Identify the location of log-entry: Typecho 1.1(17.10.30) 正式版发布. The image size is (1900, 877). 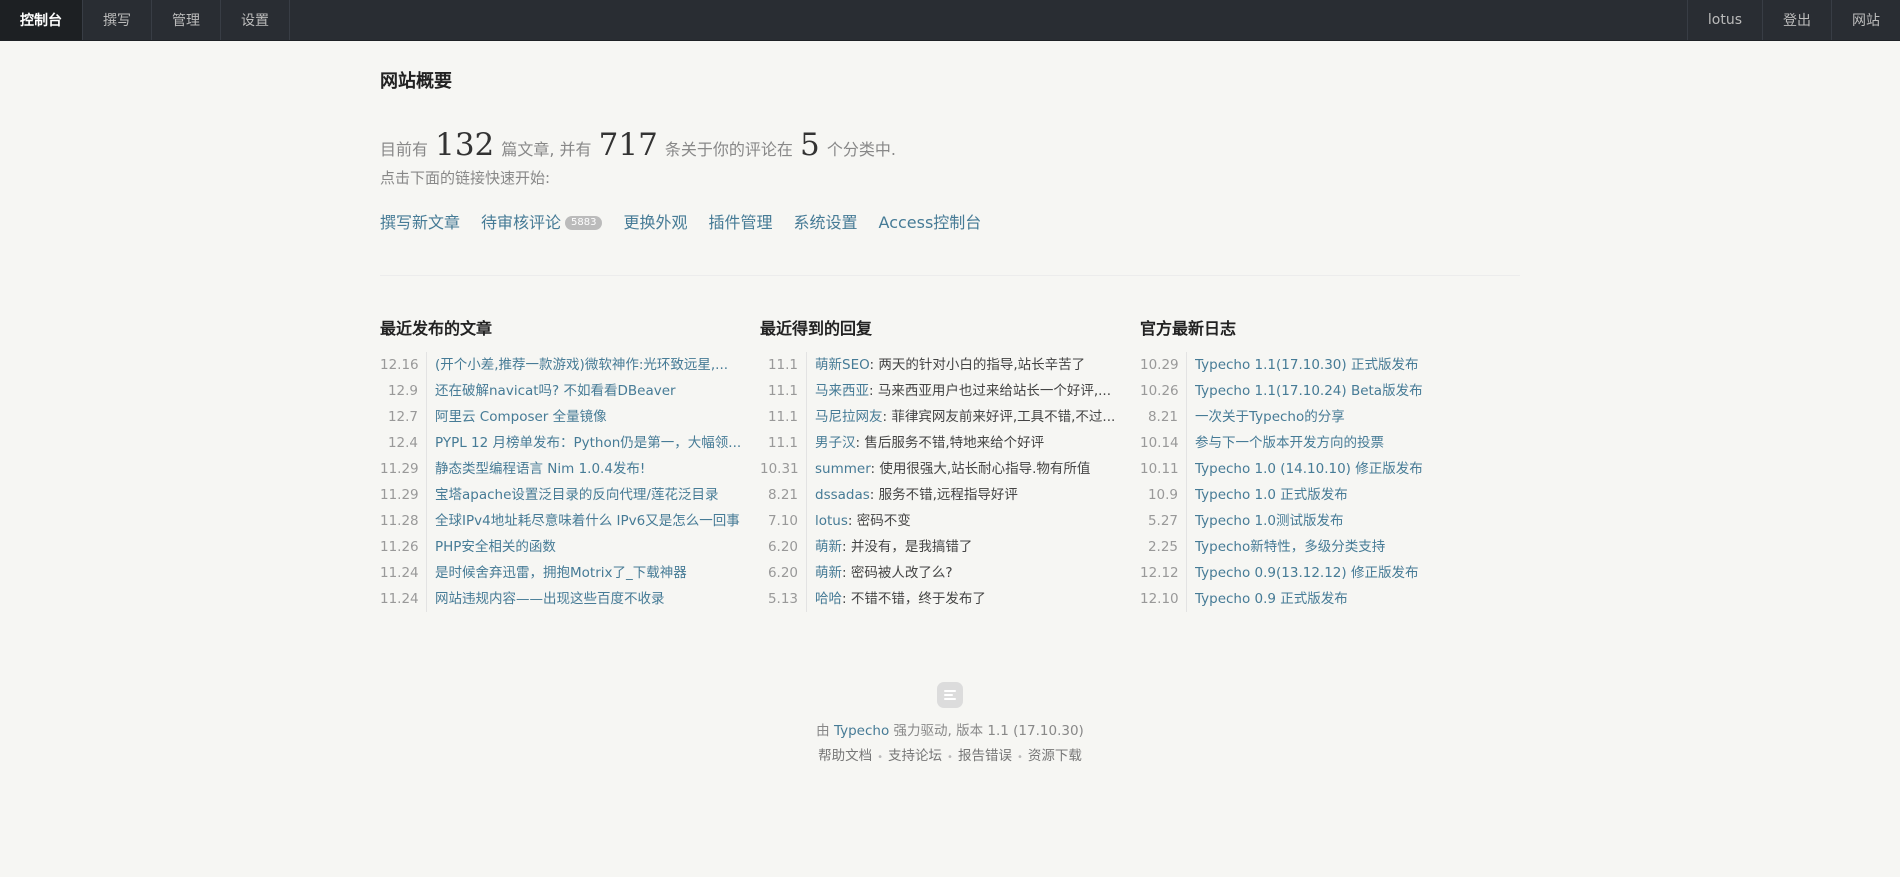
(1357, 365).